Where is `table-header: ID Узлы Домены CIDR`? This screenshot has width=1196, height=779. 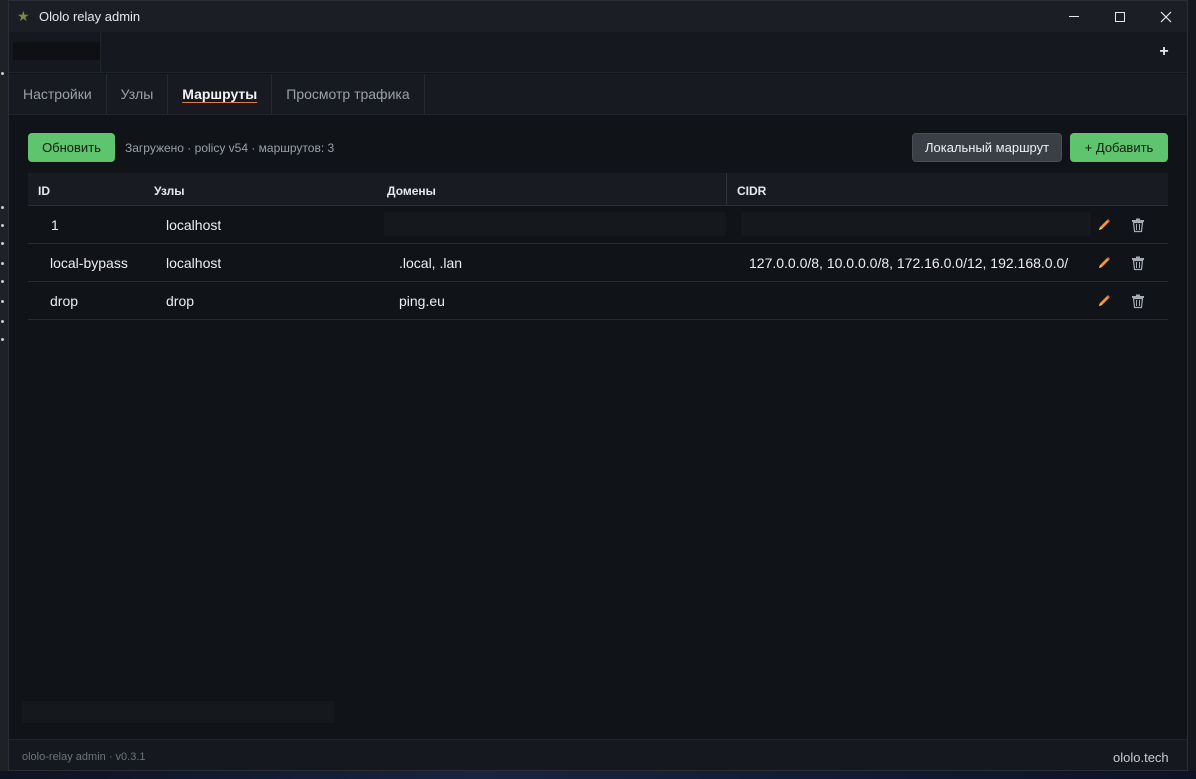 table-header: ID Узлы Домены CIDR is located at coordinates (598, 189).